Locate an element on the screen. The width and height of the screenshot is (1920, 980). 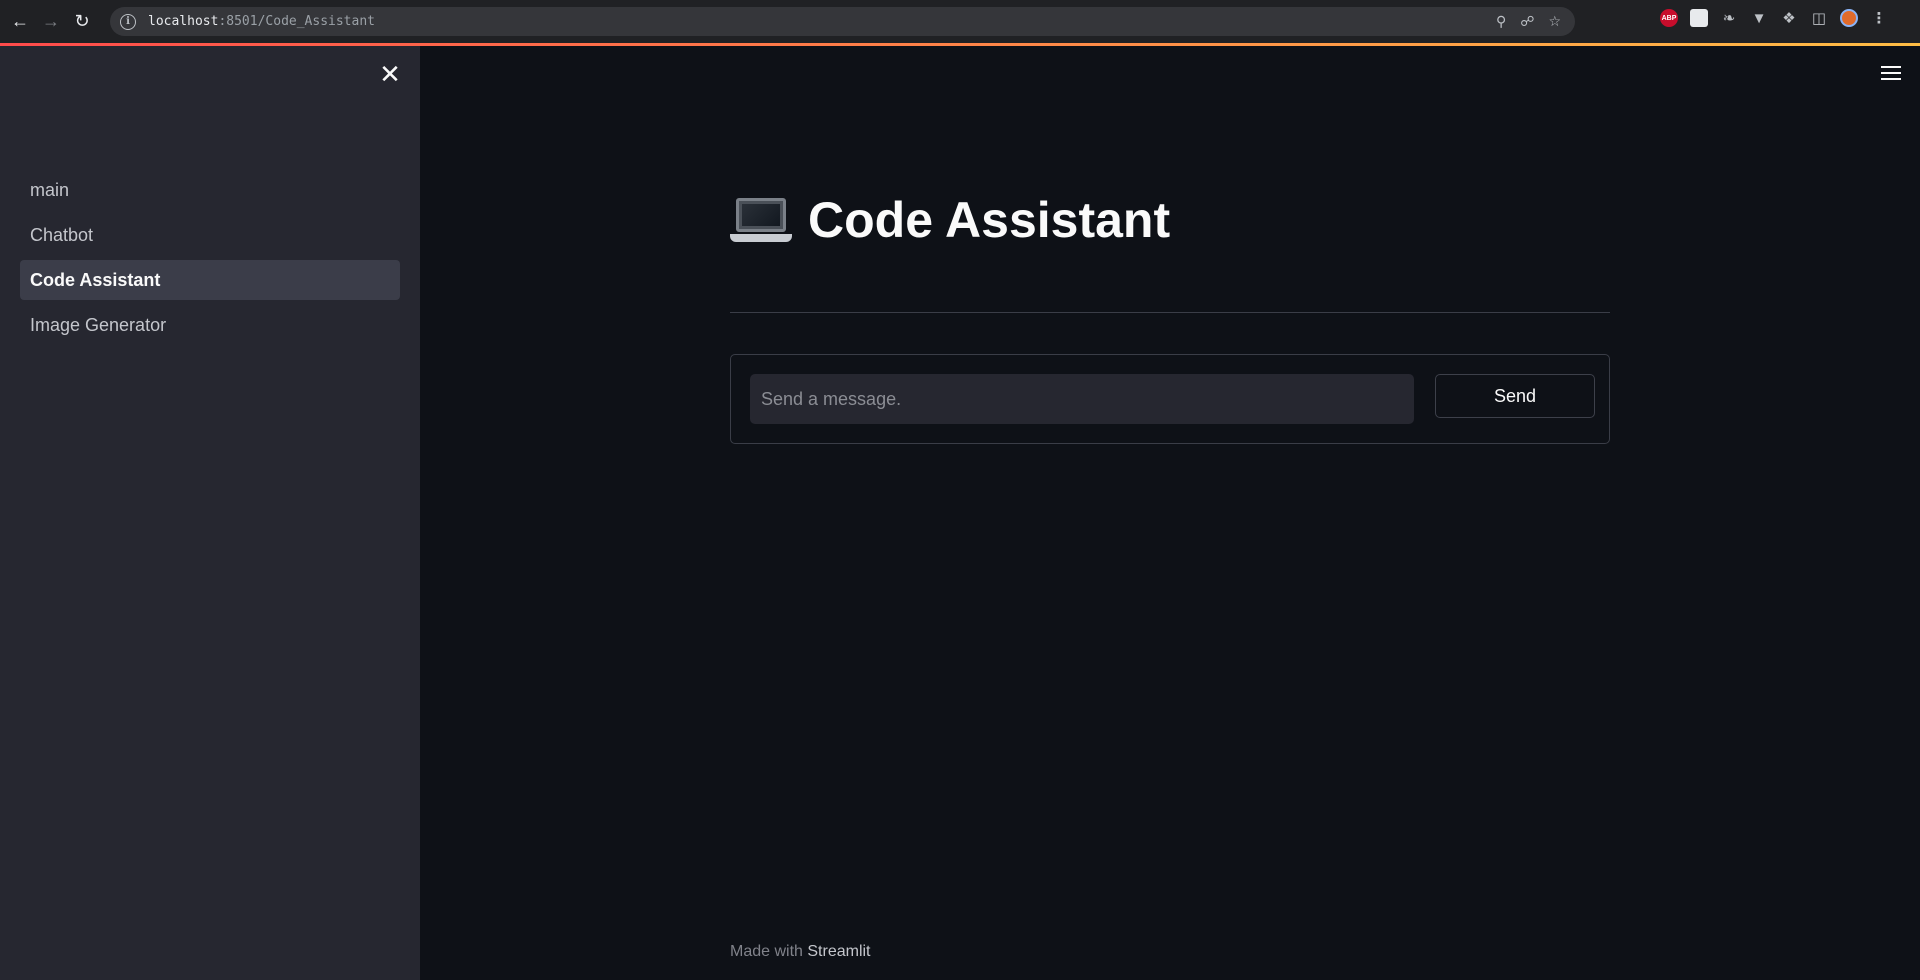
address-bar: i localhost:8501/Code_Assistant ⚲ ☍ ☆ is located at coordinates (842, 21).